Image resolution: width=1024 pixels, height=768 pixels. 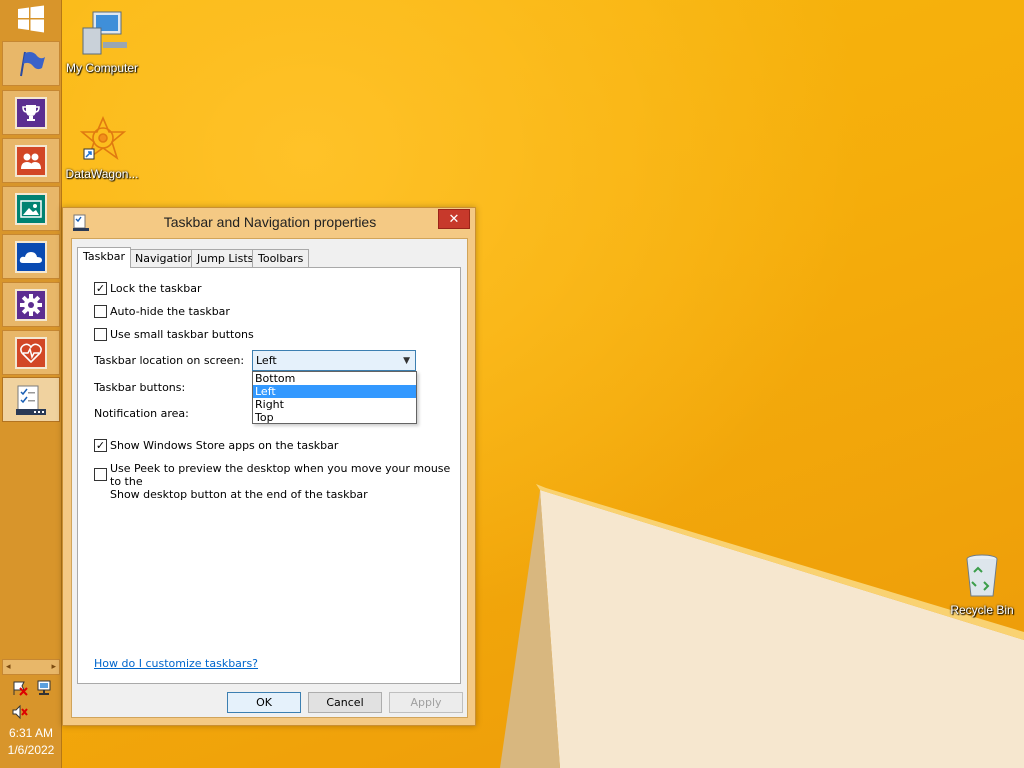 I want to click on health-tile, so click(x=31, y=352).